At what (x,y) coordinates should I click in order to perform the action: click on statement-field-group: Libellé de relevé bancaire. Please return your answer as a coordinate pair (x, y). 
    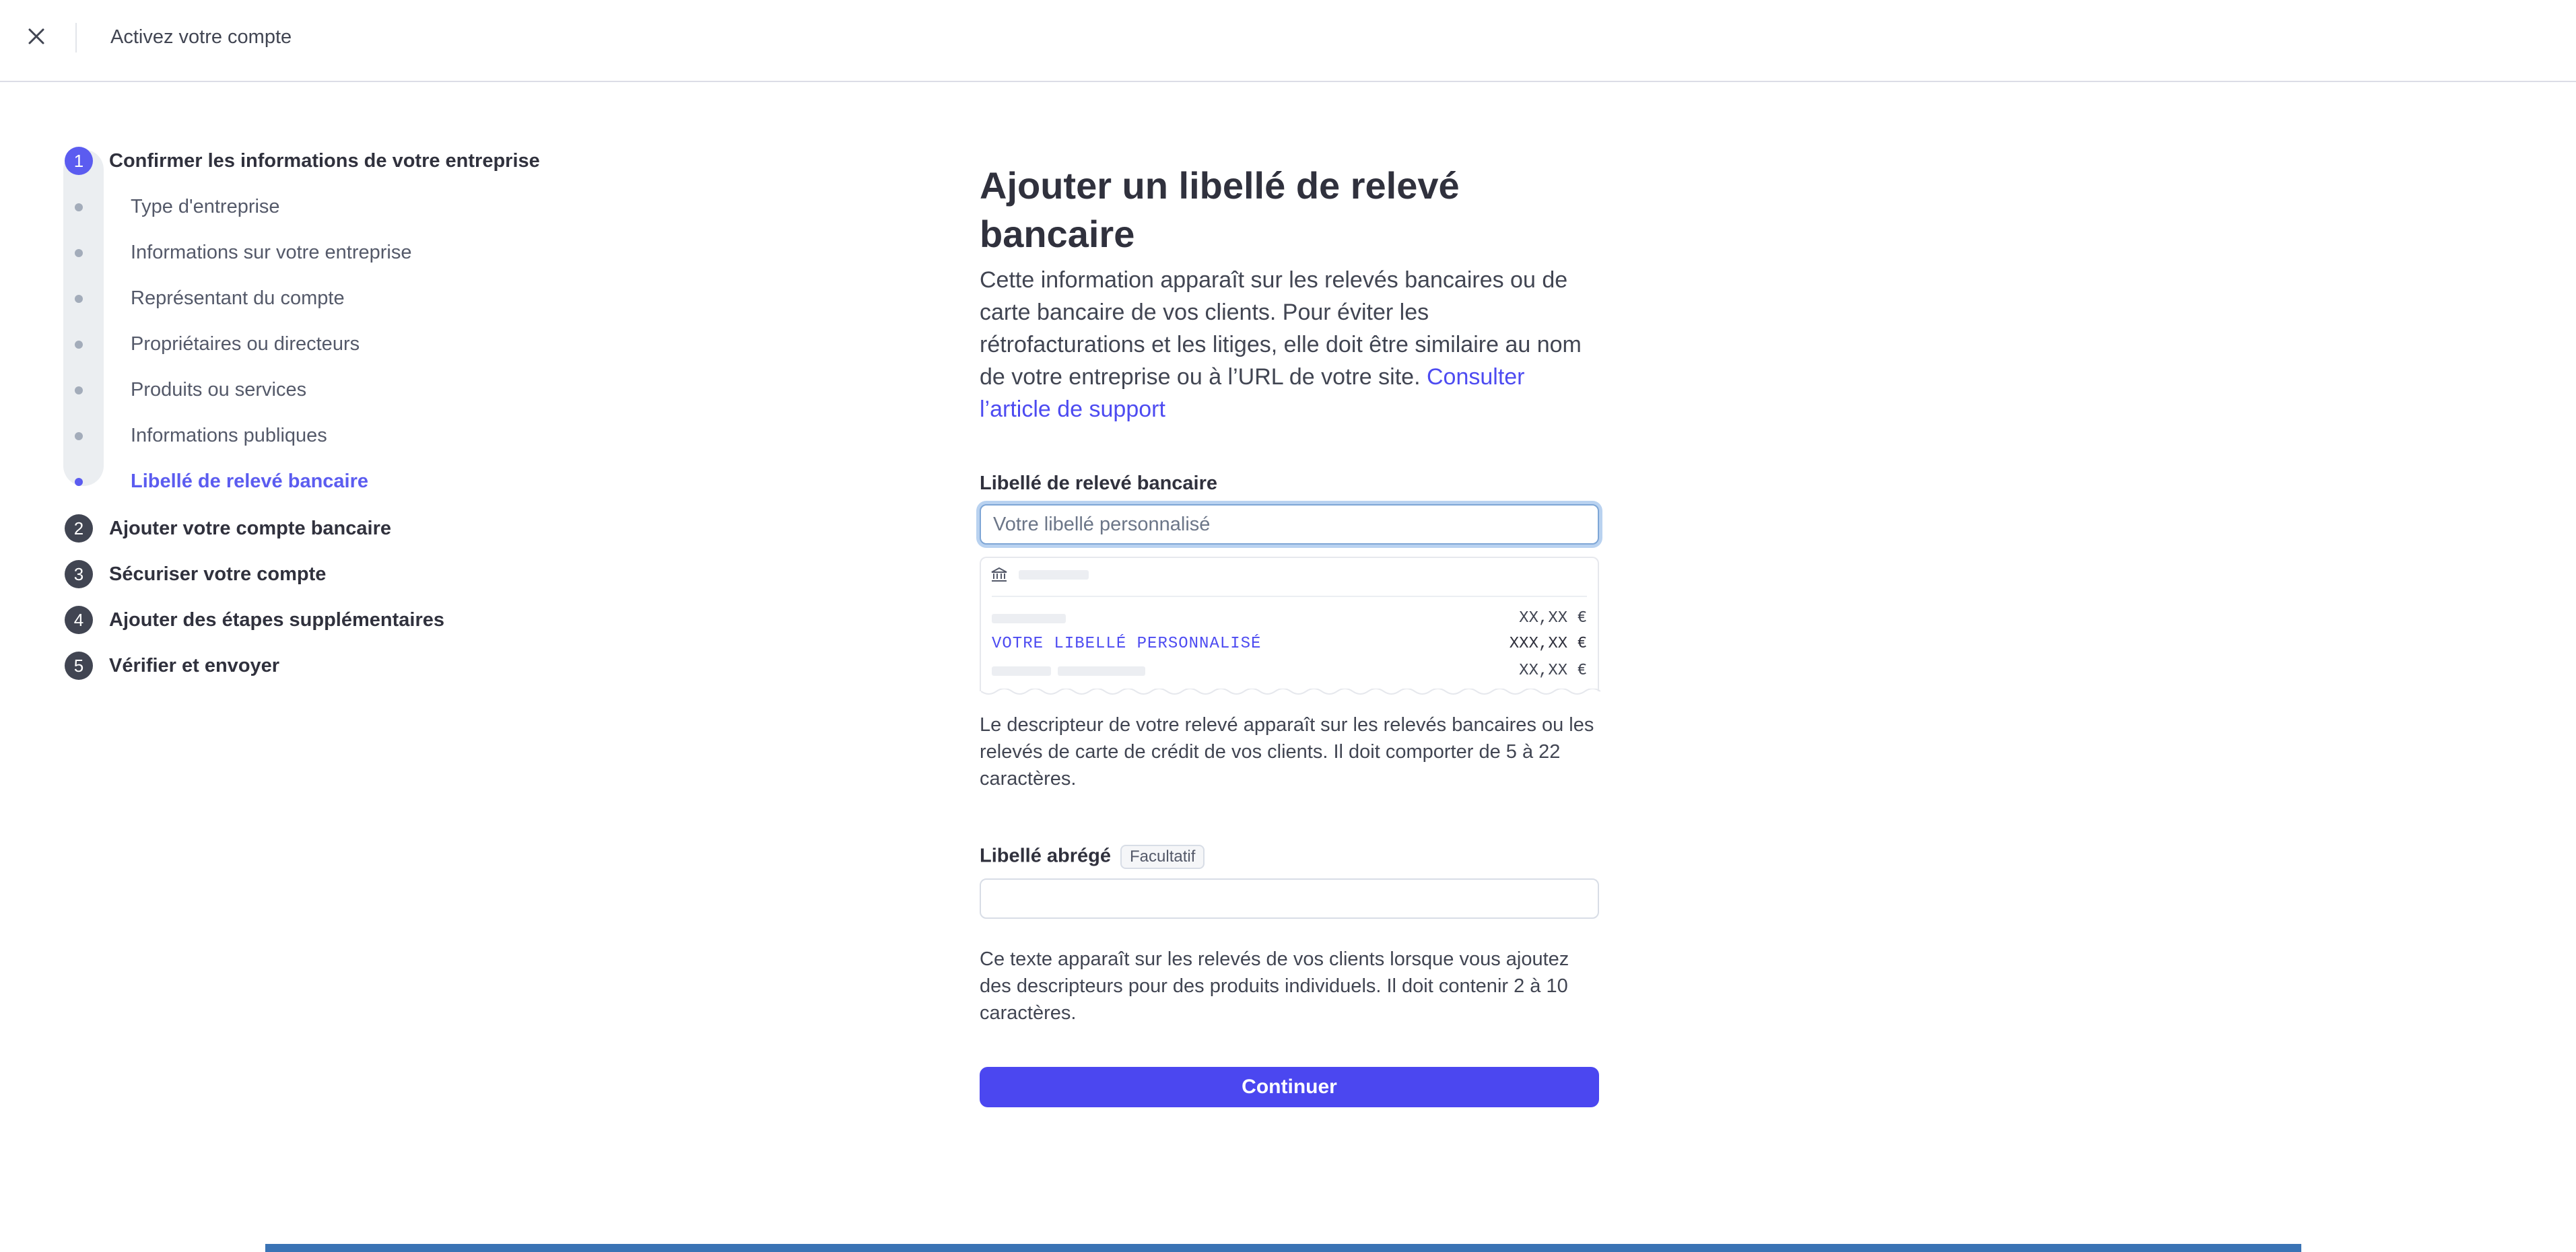
    Looking at the image, I should click on (1289, 509).